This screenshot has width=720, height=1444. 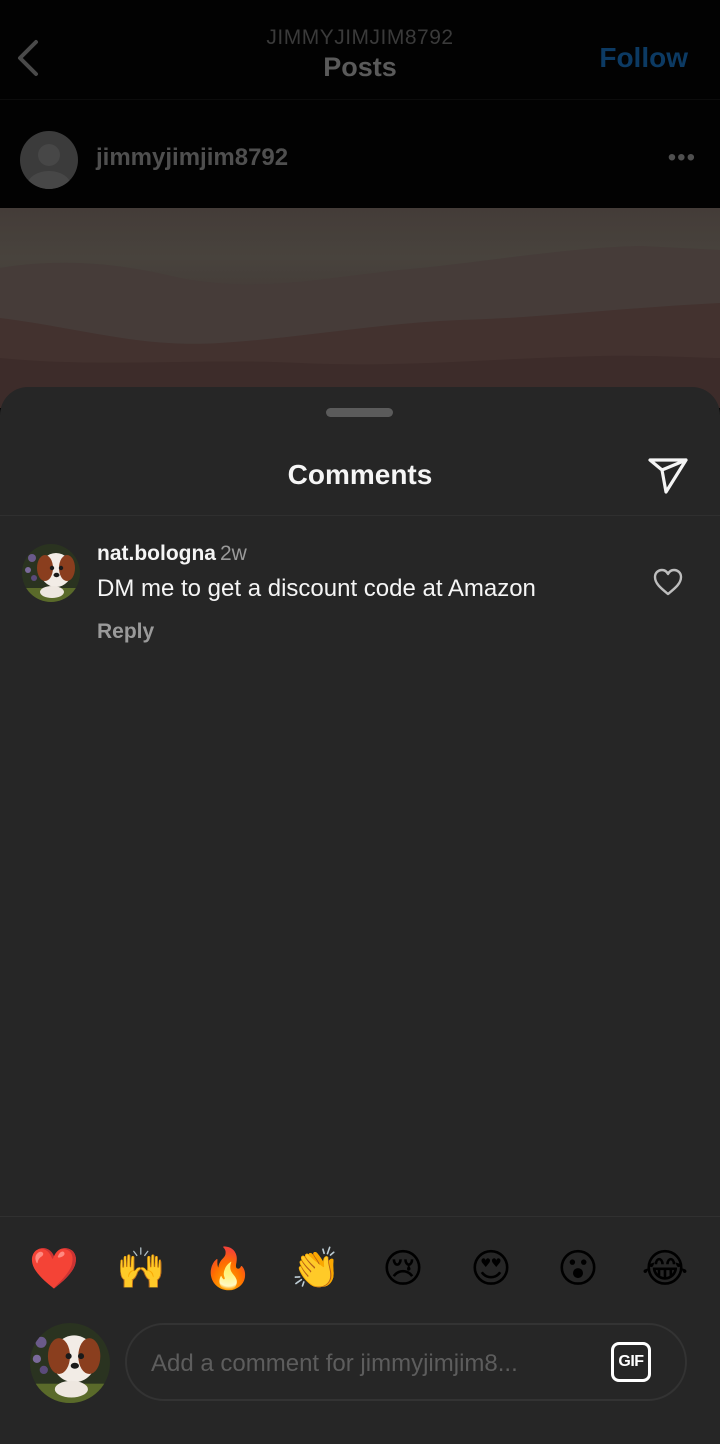 I want to click on more-options-button: •••, so click(x=682, y=158).